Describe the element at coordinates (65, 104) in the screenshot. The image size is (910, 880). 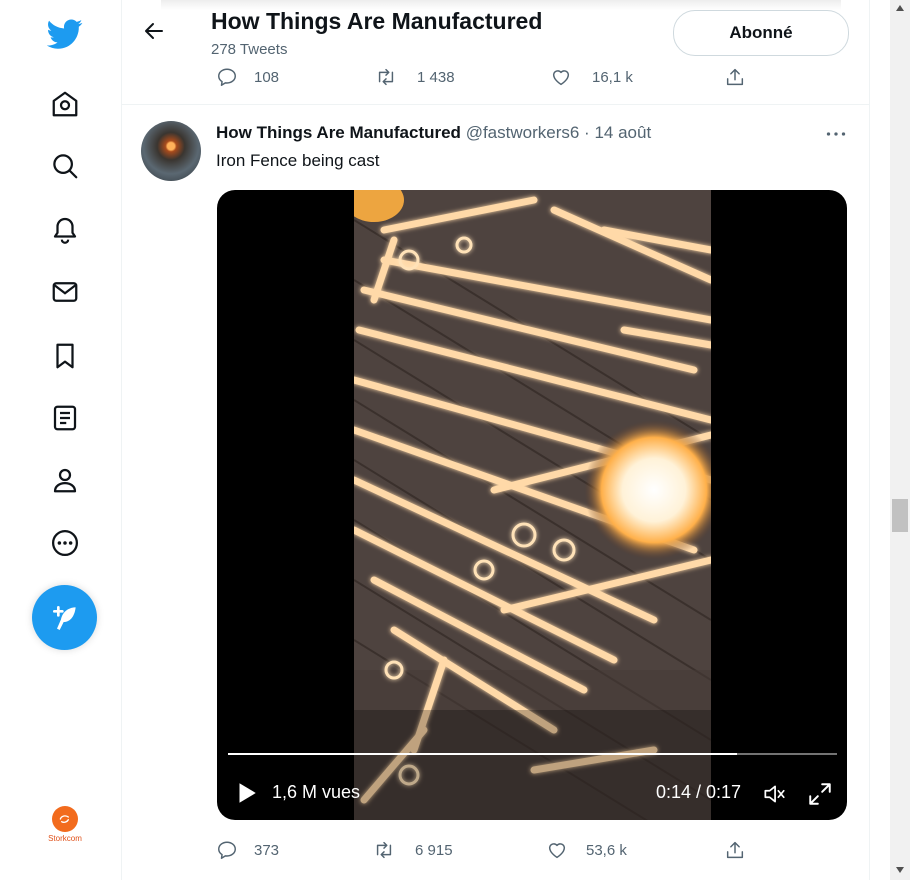
I see `home-icon` at that location.